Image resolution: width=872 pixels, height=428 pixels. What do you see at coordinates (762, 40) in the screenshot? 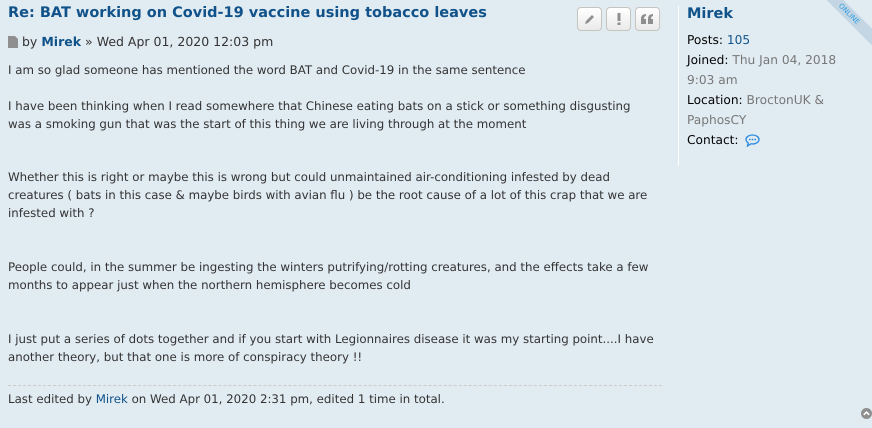
I see `profile-field: Posts: 105` at bounding box center [762, 40].